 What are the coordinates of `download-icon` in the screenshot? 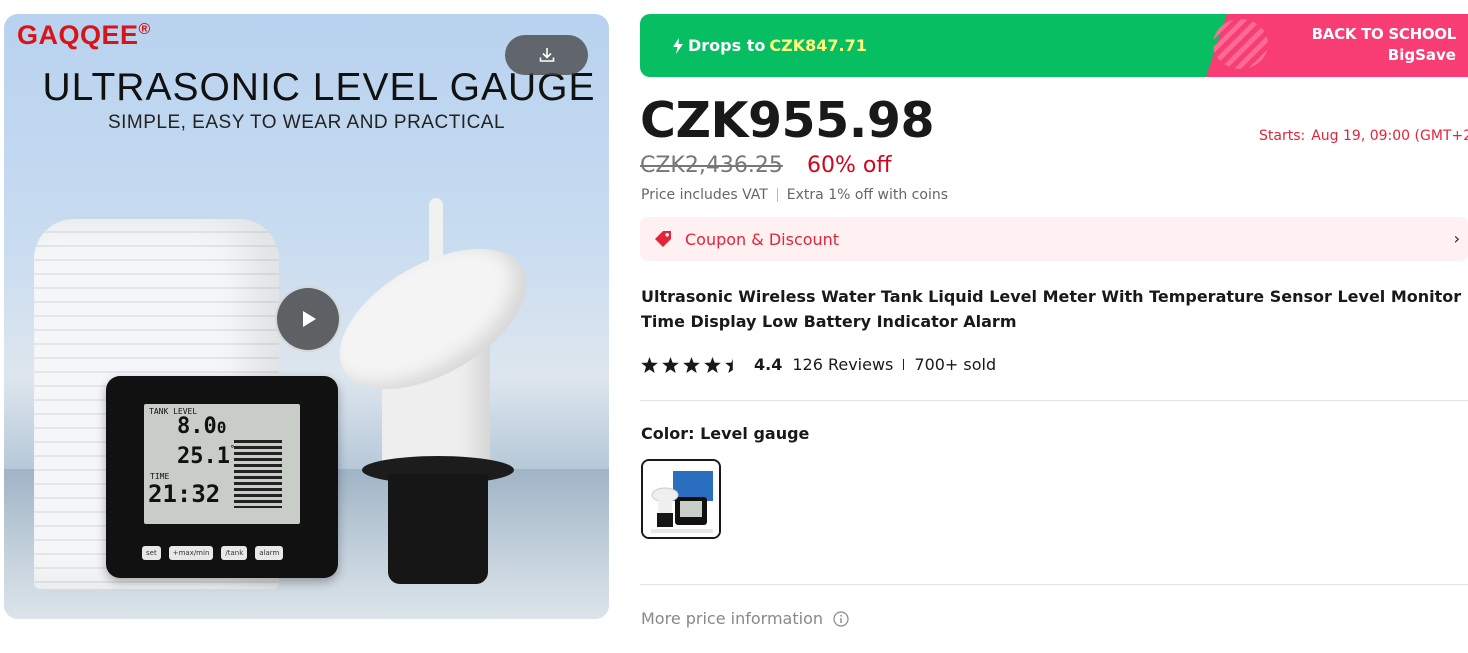 It's located at (546, 55).